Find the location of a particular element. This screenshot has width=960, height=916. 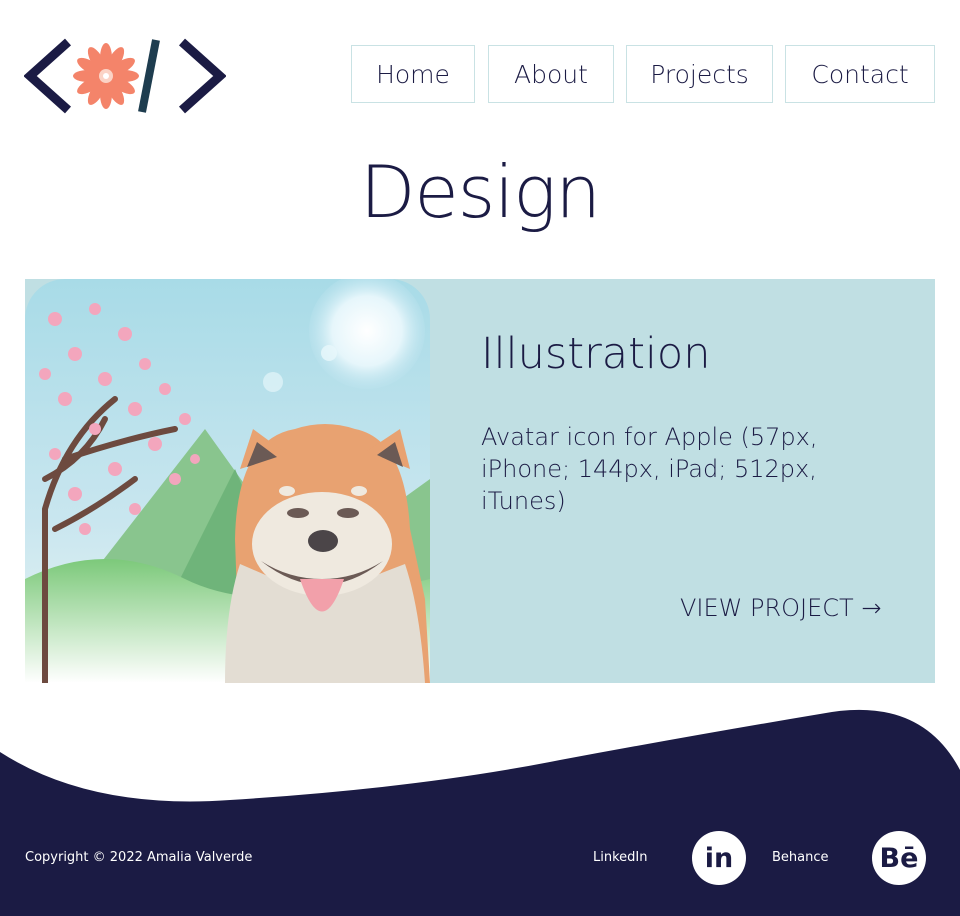

site-logo is located at coordinates (125, 76).